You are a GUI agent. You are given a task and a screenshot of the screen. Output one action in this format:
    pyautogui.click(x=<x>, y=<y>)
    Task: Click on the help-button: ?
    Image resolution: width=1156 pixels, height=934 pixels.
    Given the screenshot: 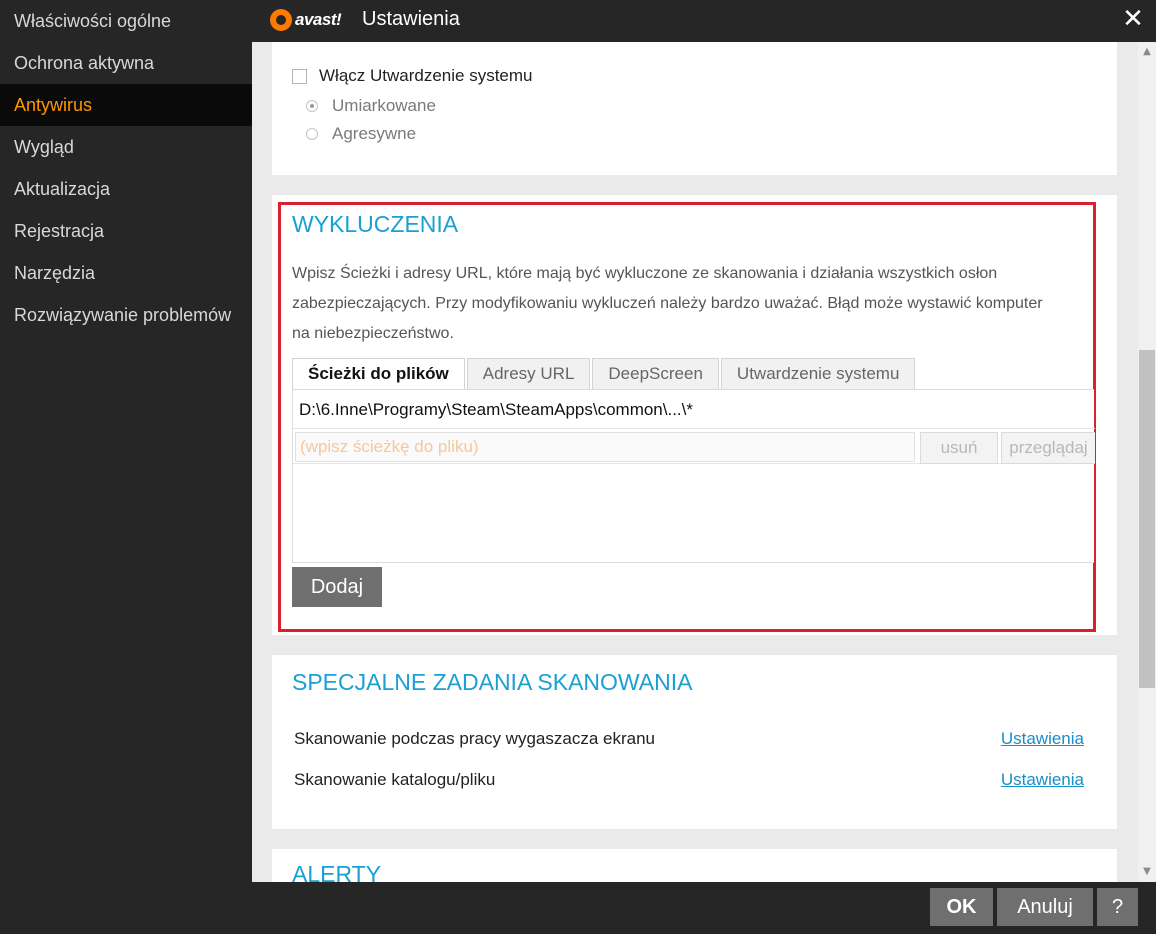 What is the action you would take?
    pyautogui.click(x=1117, y=907)
    